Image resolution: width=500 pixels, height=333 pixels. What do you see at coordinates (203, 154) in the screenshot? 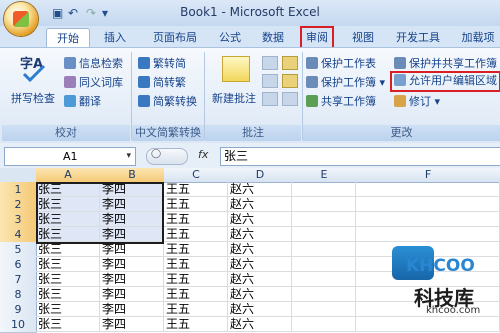
I see `fx-icon: fx` at bounding box center [203, 154].